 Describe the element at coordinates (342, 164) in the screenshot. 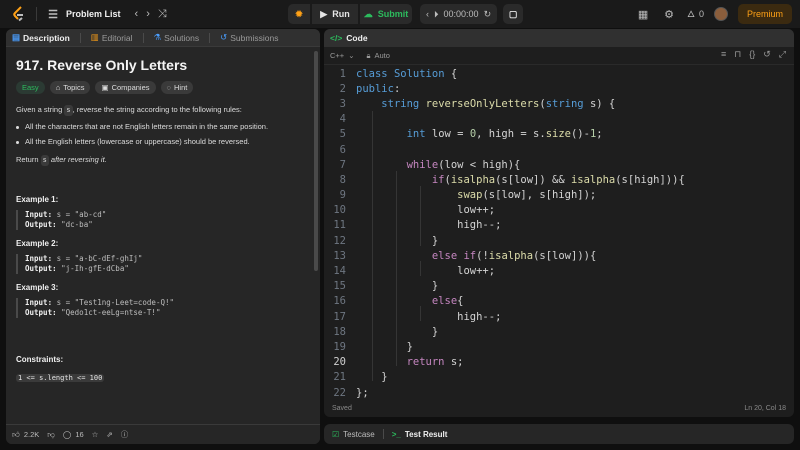

I see `line-number: 7` at that location.